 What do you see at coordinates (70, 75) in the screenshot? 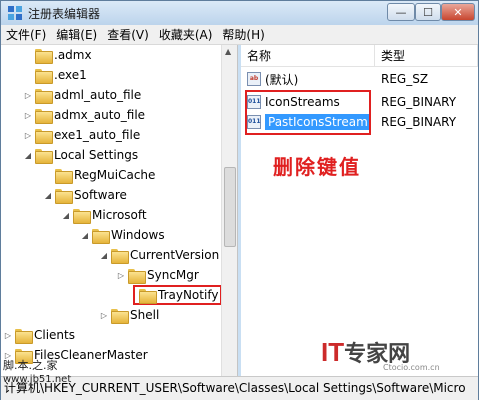
I see `tree-item-label: .exe1` at bounding box center [70, 75].